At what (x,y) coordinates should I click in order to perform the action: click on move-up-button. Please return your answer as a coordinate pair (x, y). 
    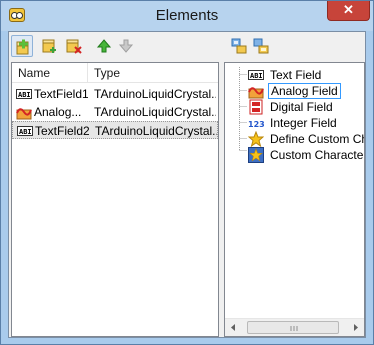
    Looking at the image, I should click on (104, 46).